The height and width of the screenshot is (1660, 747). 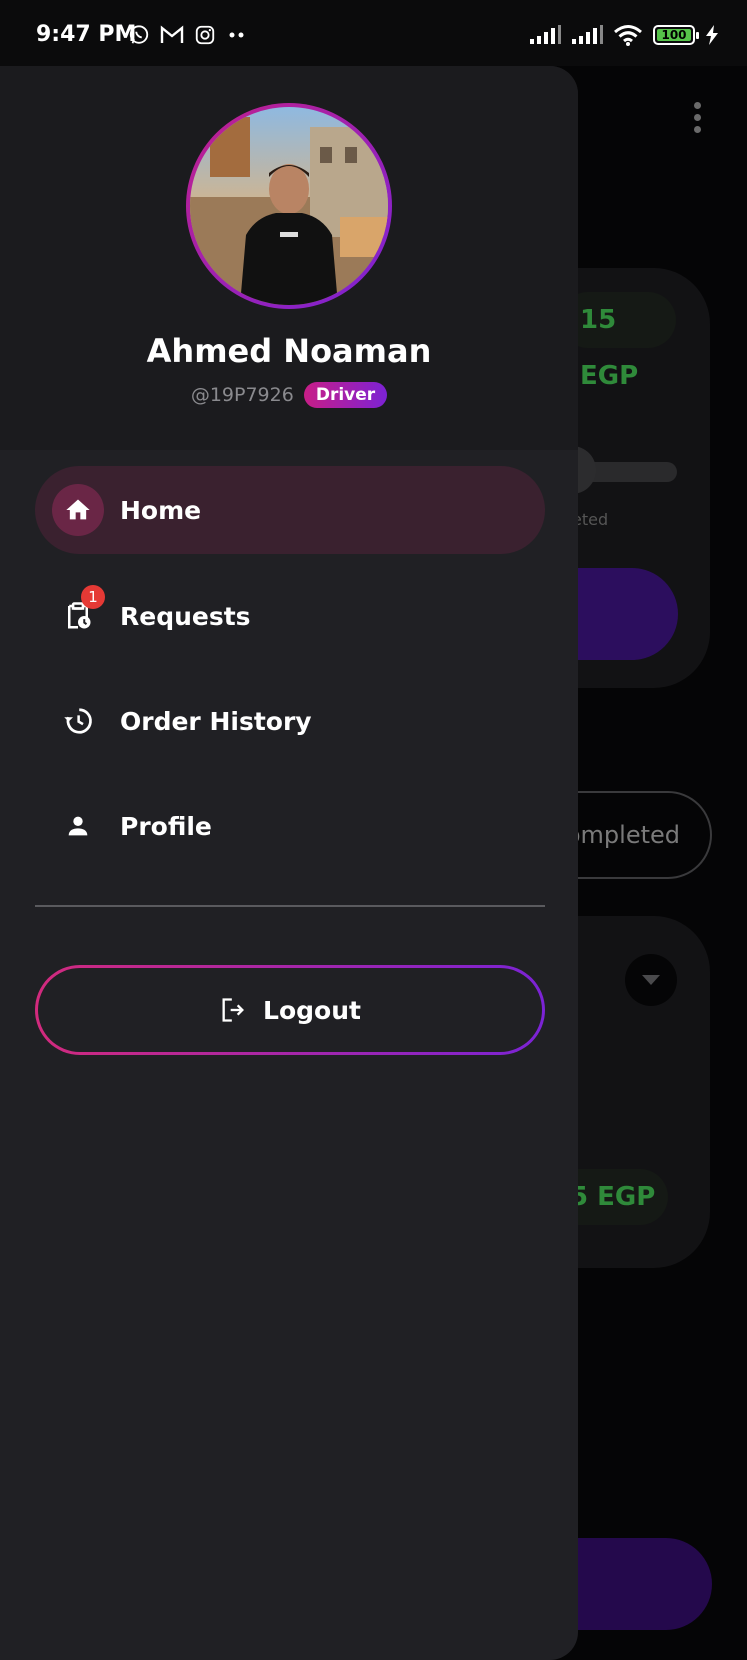 I want to click on logout-label: Logout, so click(x=312, y=1010).